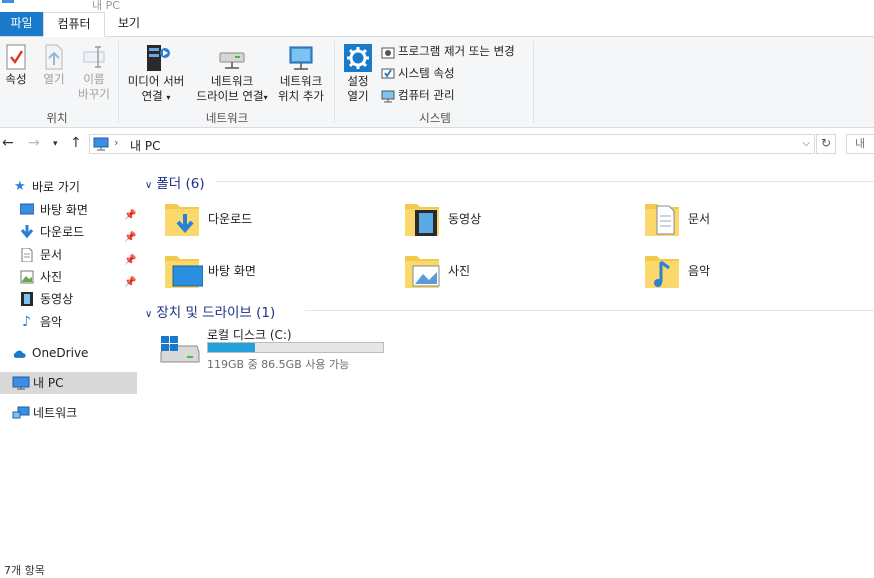 Image resolution: width=874 pixels, height=578 pixels. I want to click on folder-label: 음악, so click(699, 271).